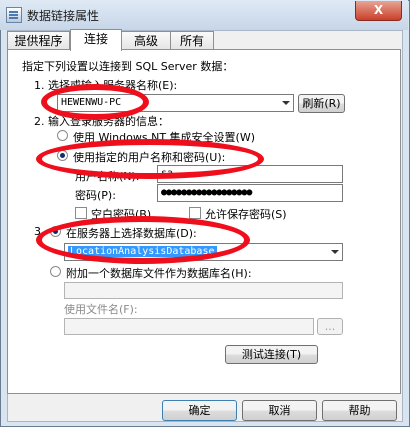 This screenshot has height=427, width=410. I want to click on app-icon, so click(14, 15).